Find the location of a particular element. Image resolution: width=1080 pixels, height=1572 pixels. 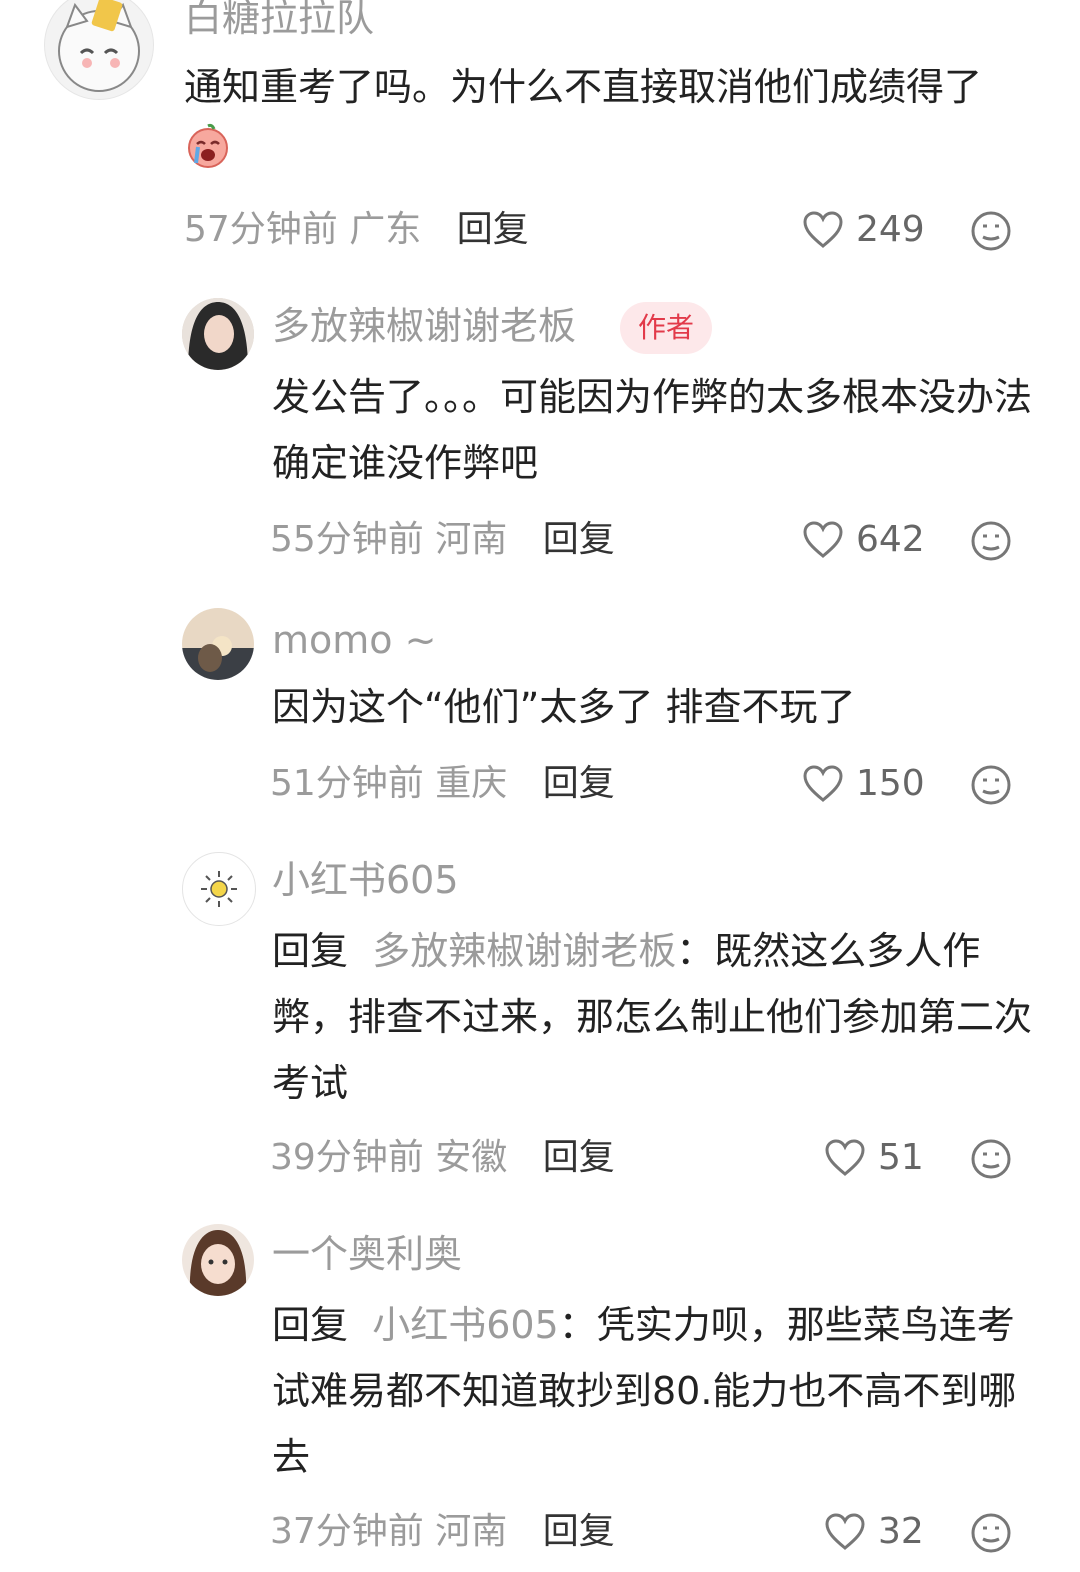

like-count: 32 is located at coordinates (901, 1531).